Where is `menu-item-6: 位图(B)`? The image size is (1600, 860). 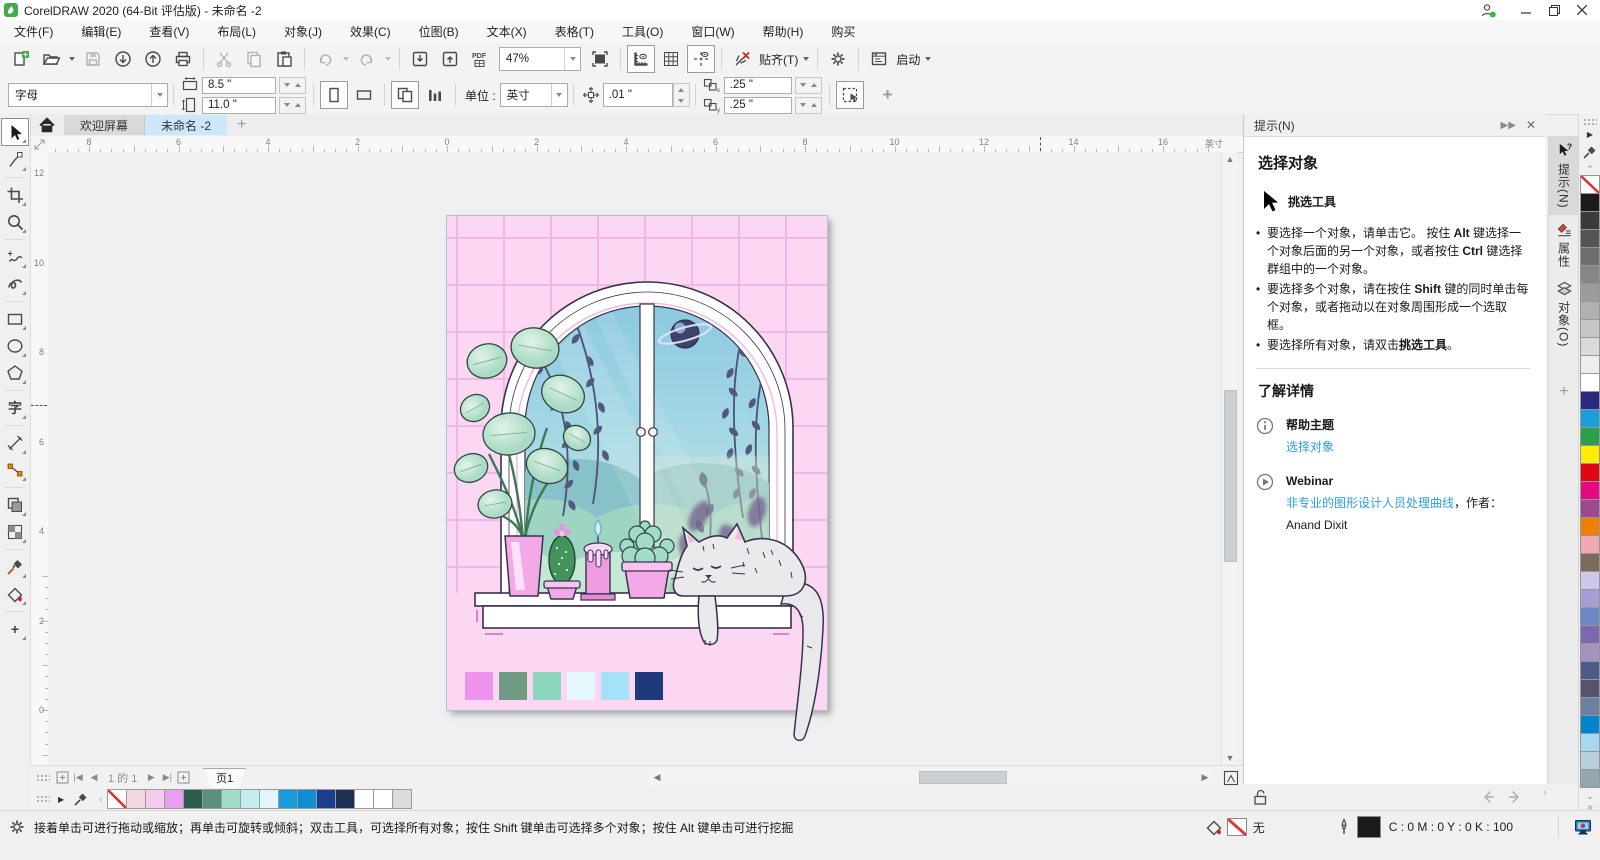 menu-item-6: 位图(B) is located at coordinates (439, 31).